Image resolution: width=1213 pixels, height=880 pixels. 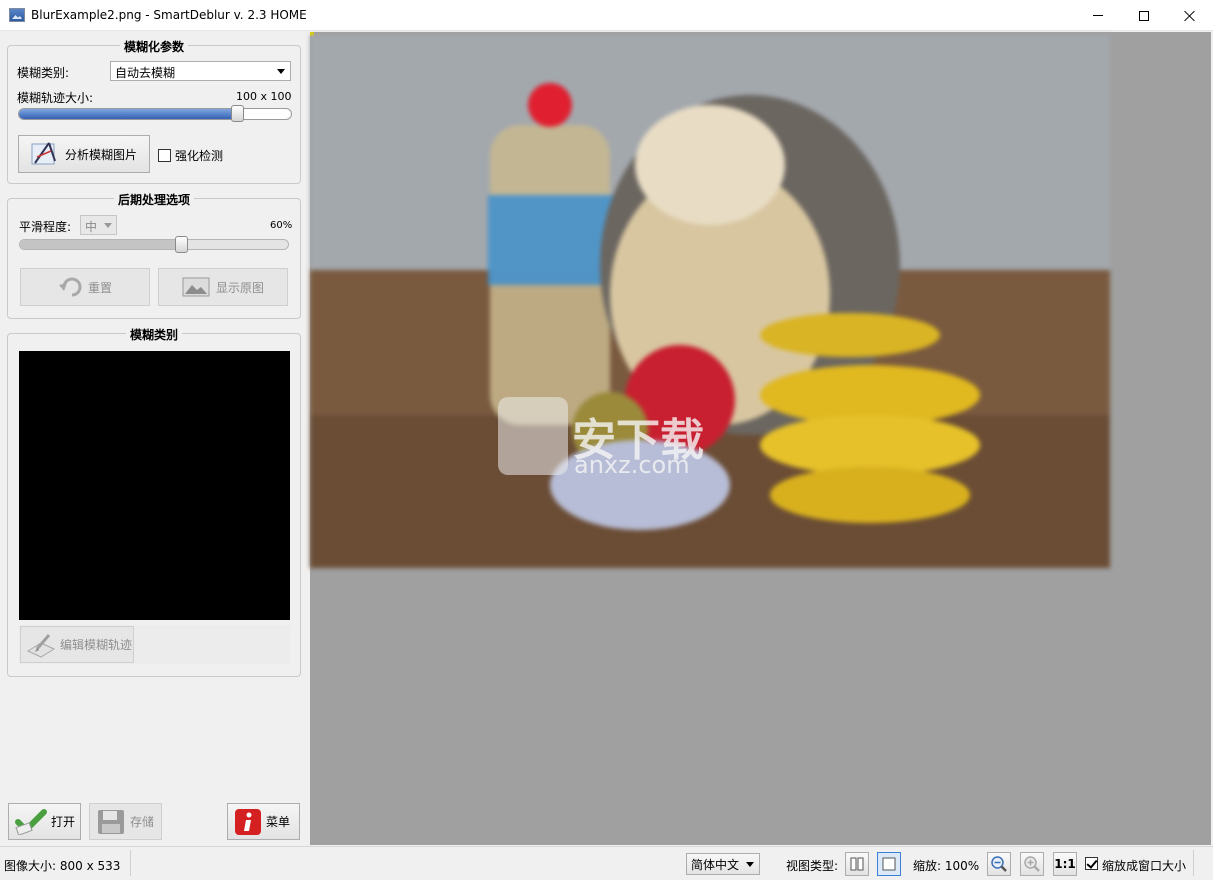 I want to click on enhance-detection-checkbox, so click(x=164, y=155).